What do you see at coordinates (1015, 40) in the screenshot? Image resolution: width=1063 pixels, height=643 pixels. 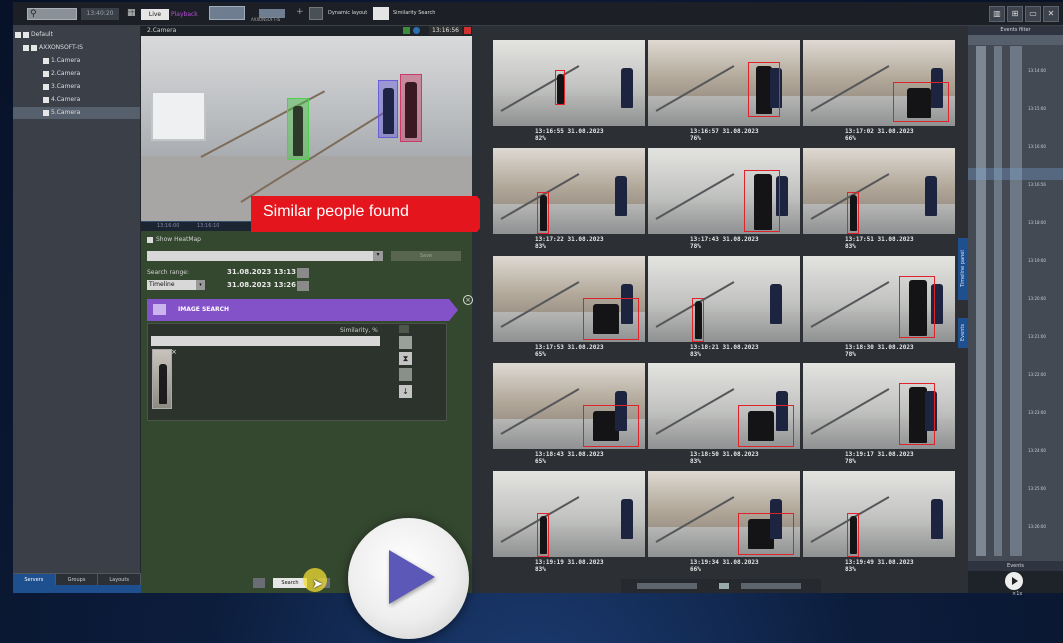 I see `timeline-scale-tabs` at bounding box center [1015, 40].